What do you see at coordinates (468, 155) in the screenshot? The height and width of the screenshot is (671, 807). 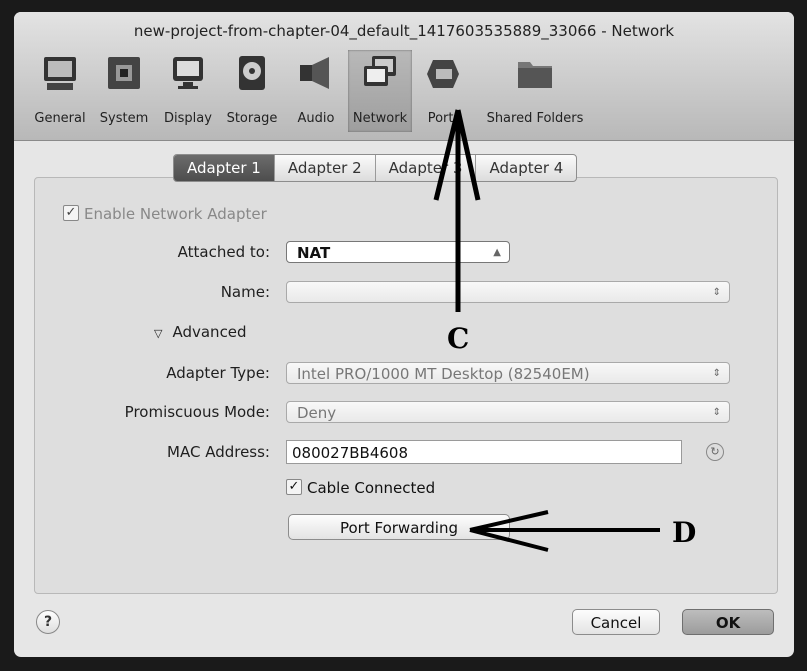 I see `arrow-c-head-right` at bounding box center [468, 155].